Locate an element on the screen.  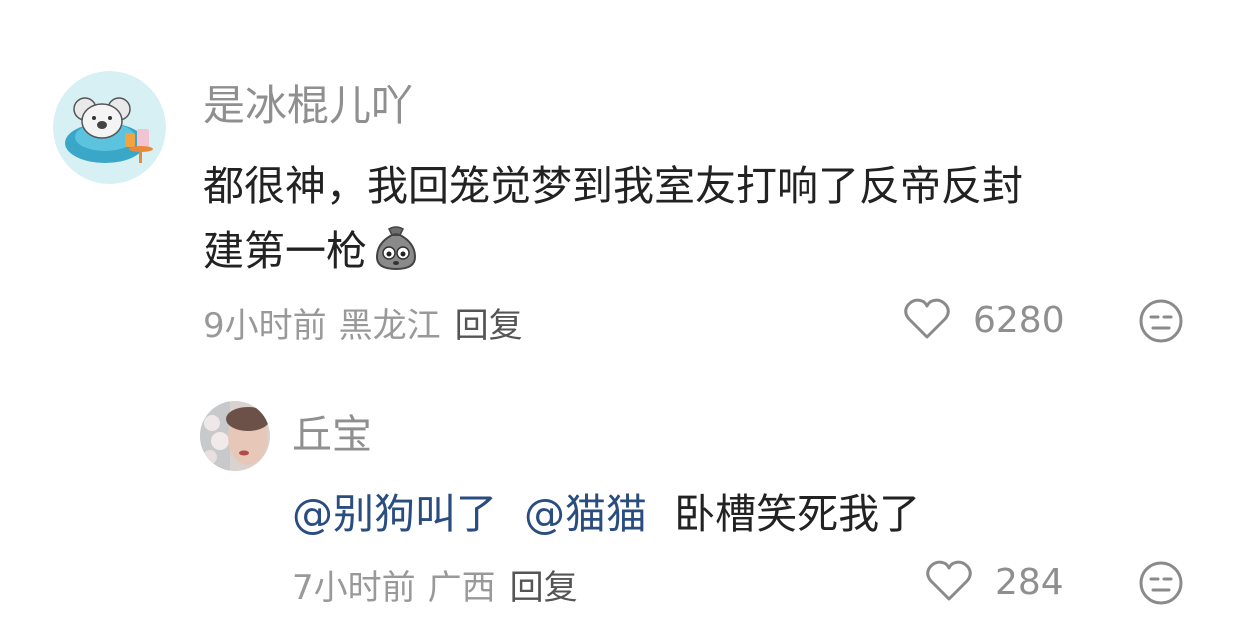
like-button: 6280 is located at coordinates (984, 320).